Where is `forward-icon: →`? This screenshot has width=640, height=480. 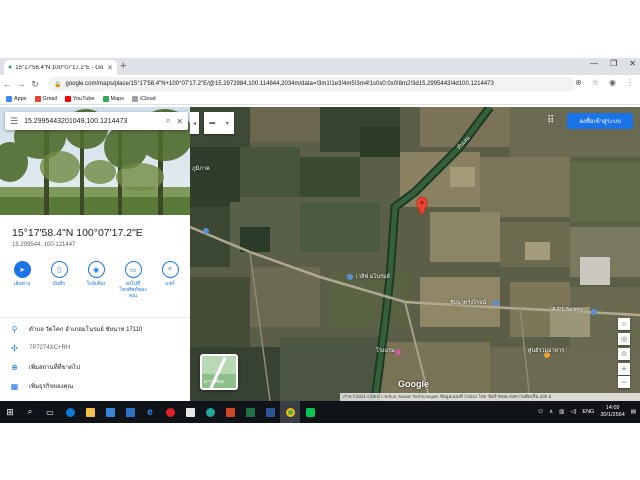 forward-icon: → is located at coordinates (21, 84).